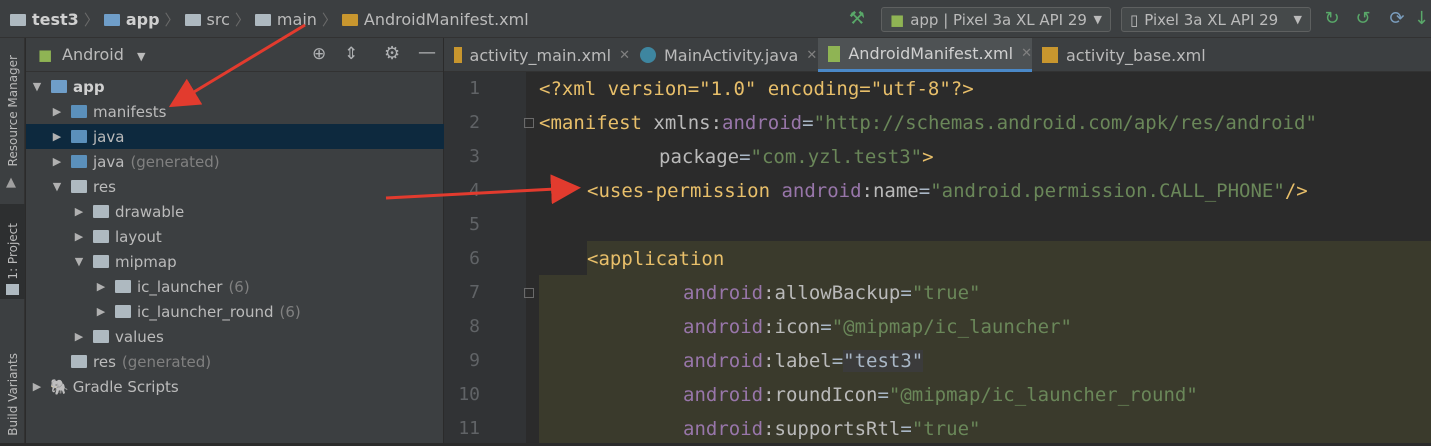  I want to click on resource-manager-tab: Resource Manager, so click(12, 111).